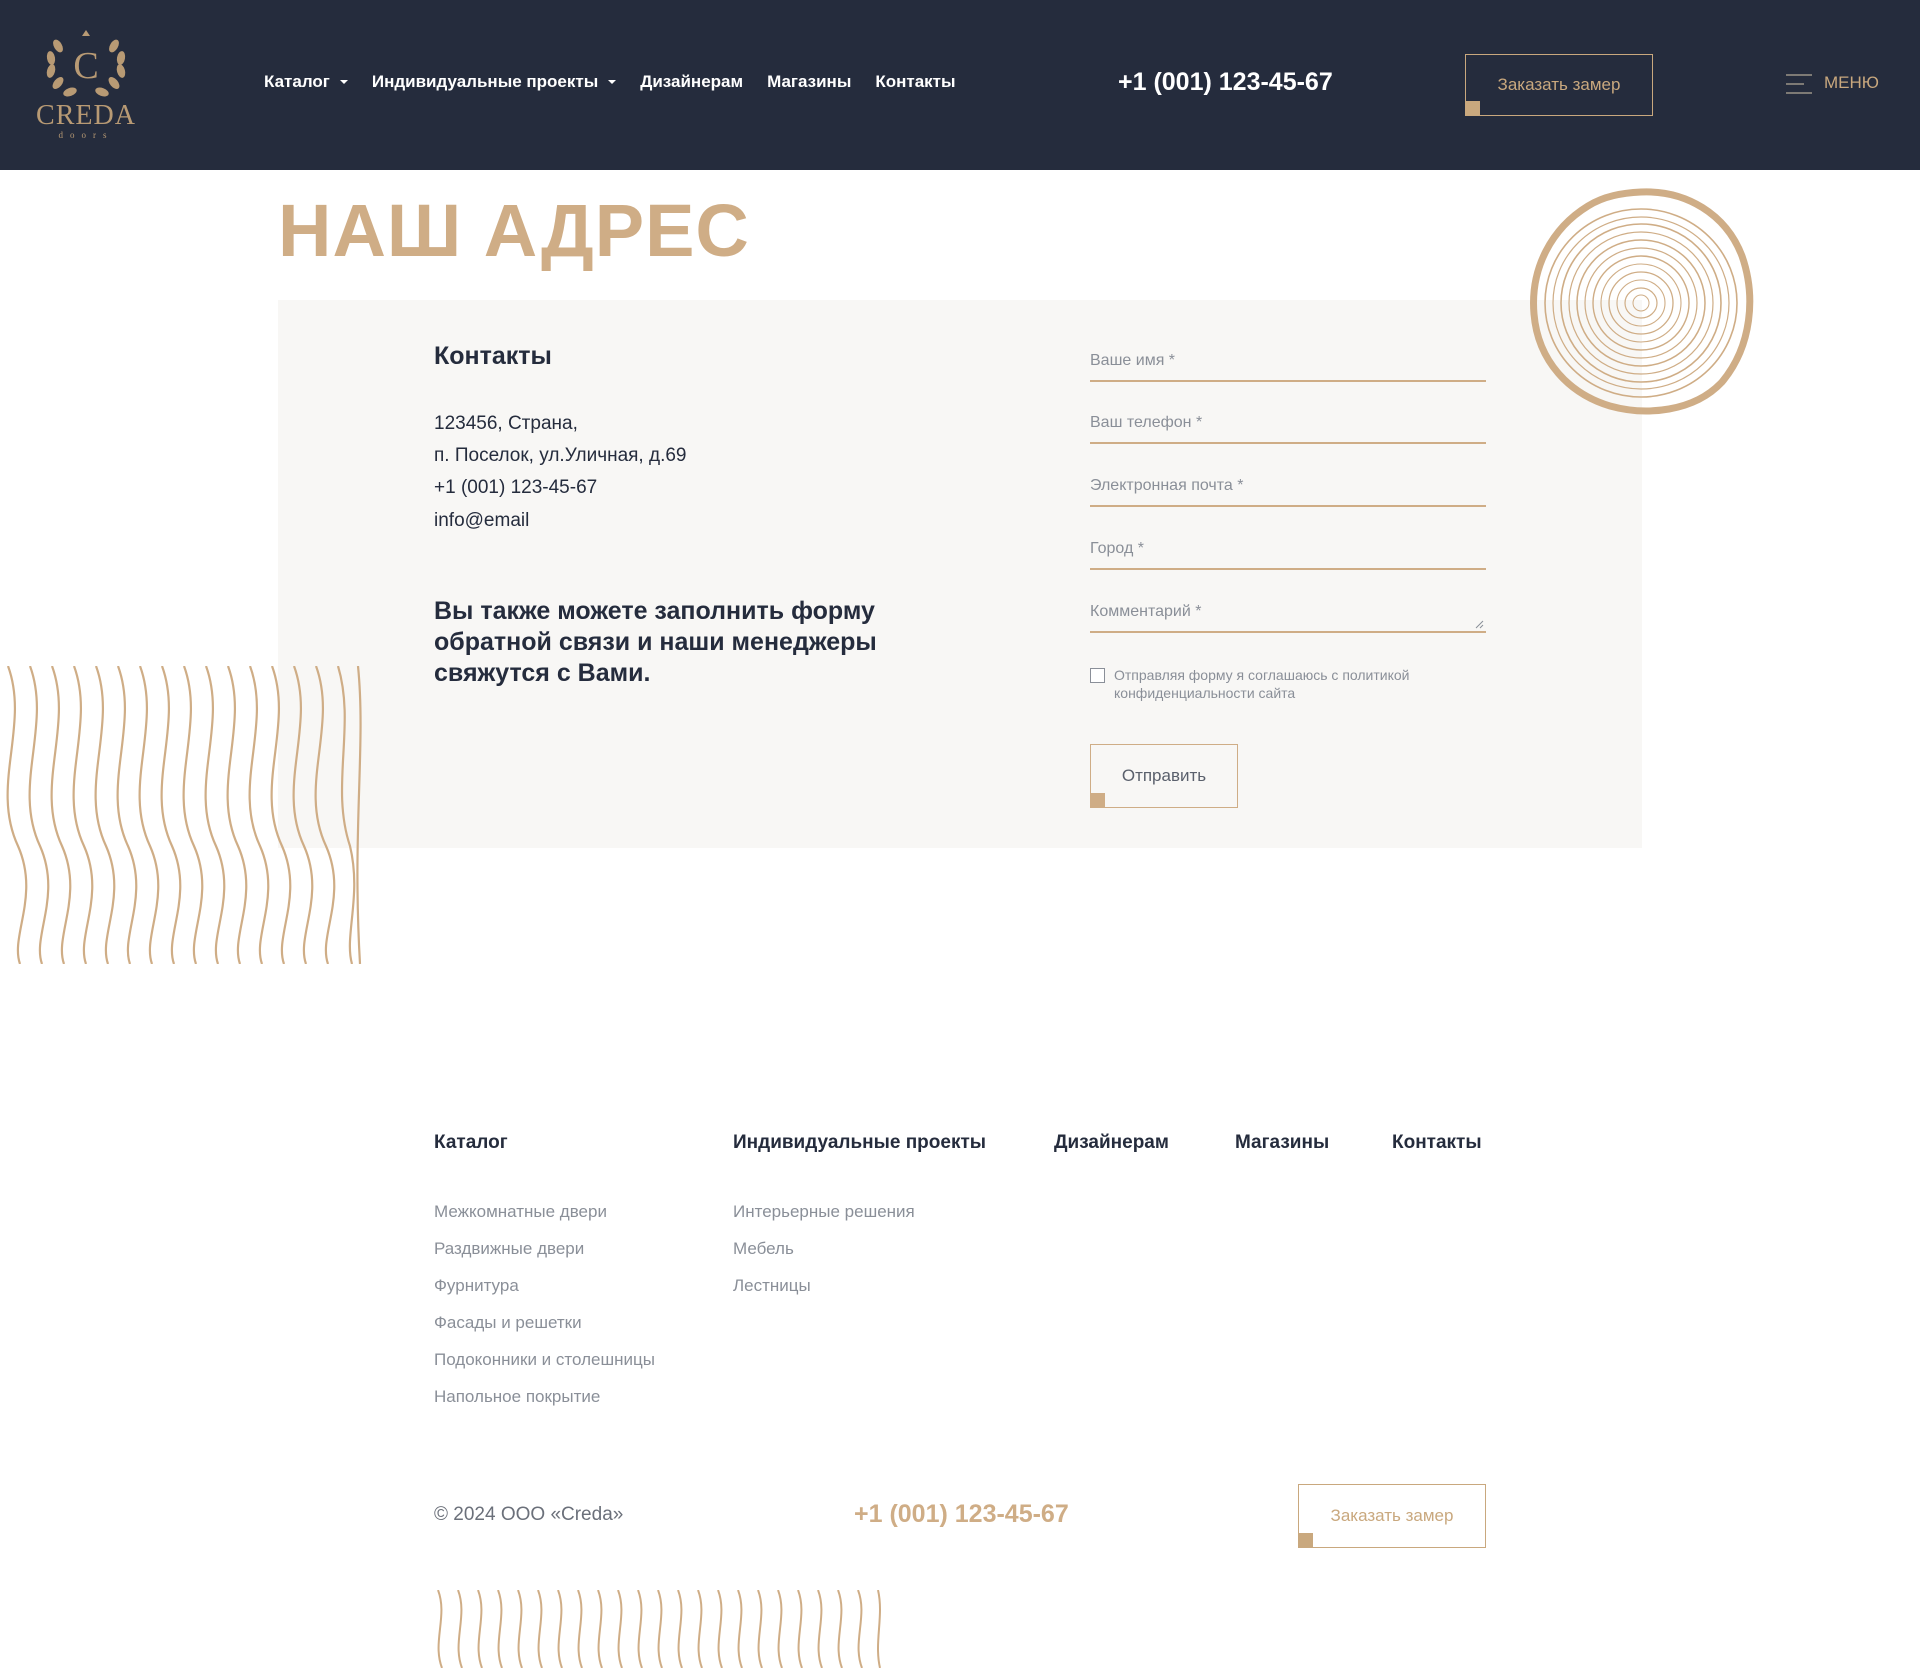 Image resolution: width=1920 pixels, height=1668 pixels. Describe the element at coordinates (1146, 611) in the screenshot. I see `comment-field-placeholder: Комментарий *` at that location.